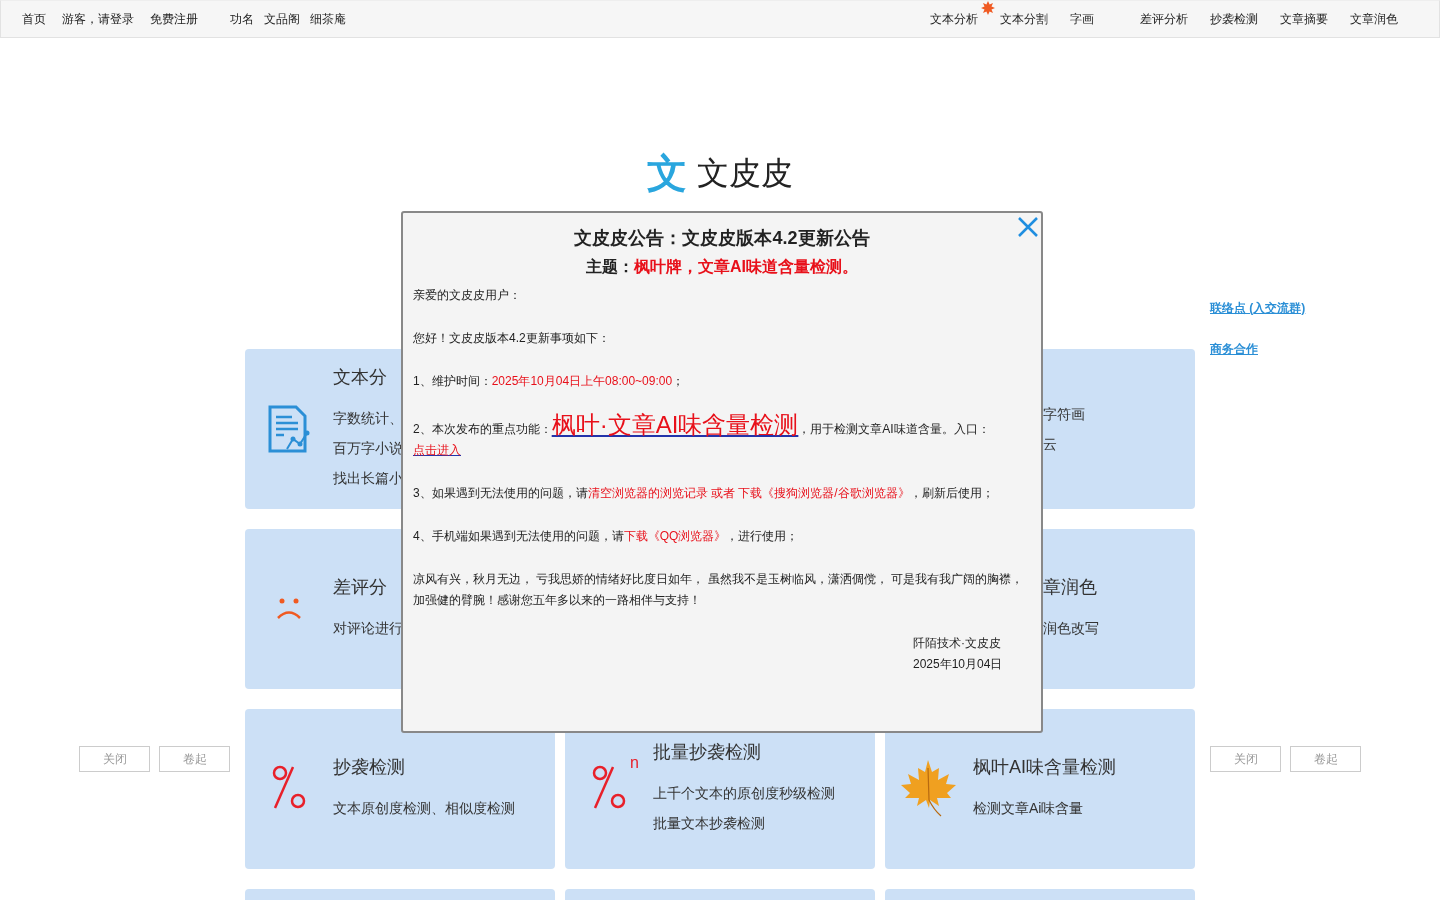 The height and width of the screenshot is (900, 1440). What do you see at coordinates (667, 173) in the screenshot?
I see `logo-mark: 文` at bounding box center [667, 173].